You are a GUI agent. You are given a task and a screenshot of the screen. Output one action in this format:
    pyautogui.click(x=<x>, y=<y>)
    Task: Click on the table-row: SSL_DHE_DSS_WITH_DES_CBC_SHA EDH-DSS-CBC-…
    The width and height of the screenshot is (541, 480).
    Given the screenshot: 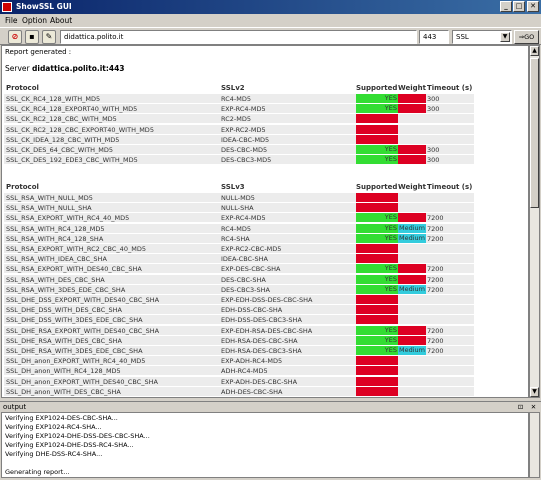 What is the action you would take?
    pyautogui.click(x=239, y=310)
    